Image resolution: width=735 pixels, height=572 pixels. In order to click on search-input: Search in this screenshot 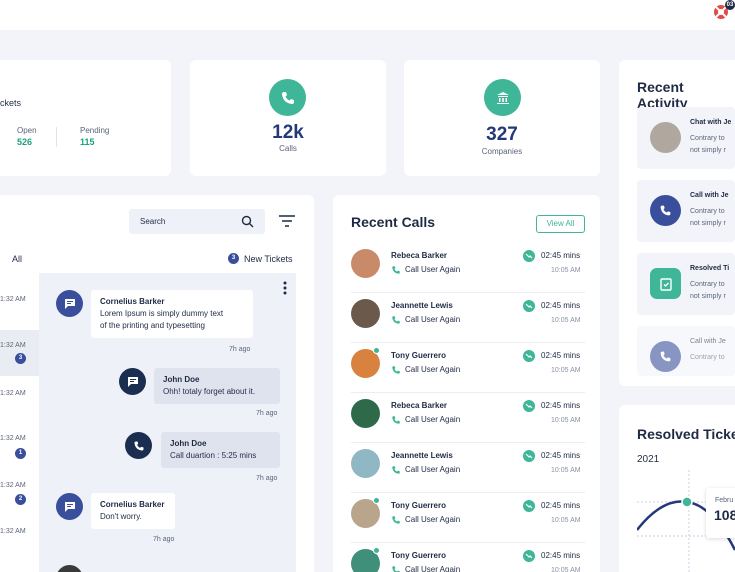, I will do `click(197, 221)`.